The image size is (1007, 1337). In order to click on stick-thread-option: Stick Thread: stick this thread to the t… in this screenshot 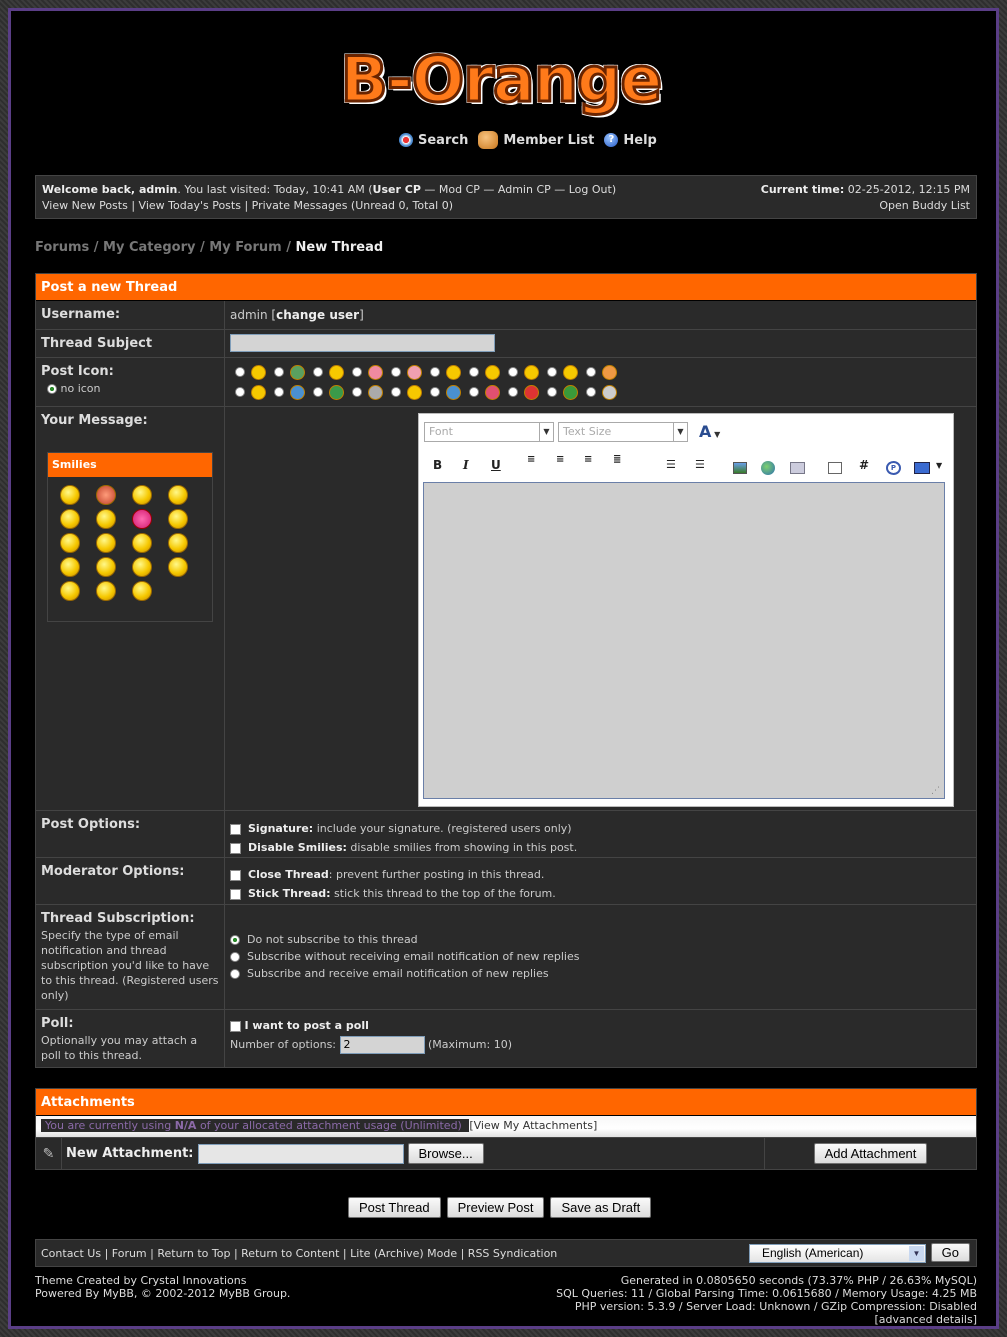, I will do `click(600, 893)`.